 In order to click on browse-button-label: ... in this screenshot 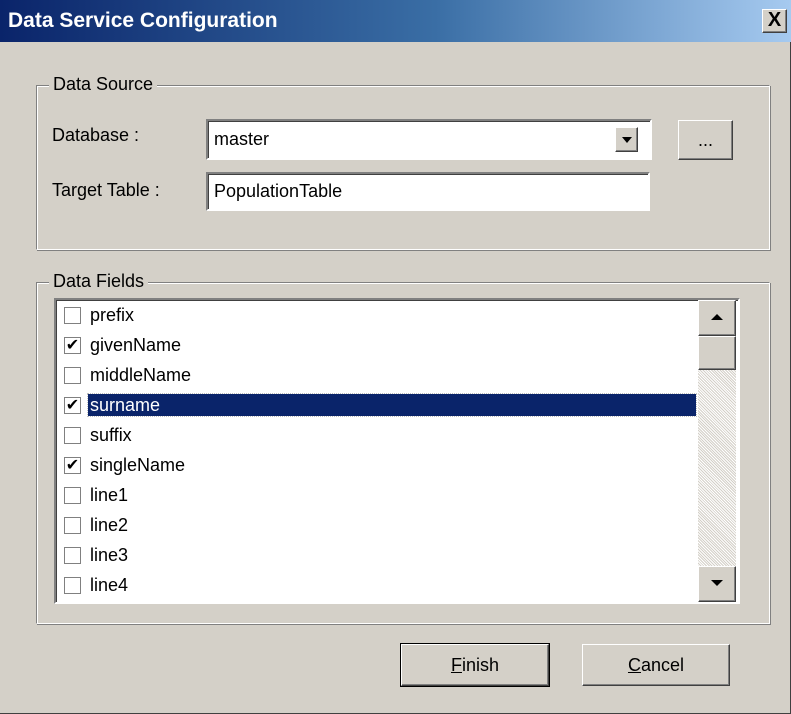, I will do `click(705, 140)`.